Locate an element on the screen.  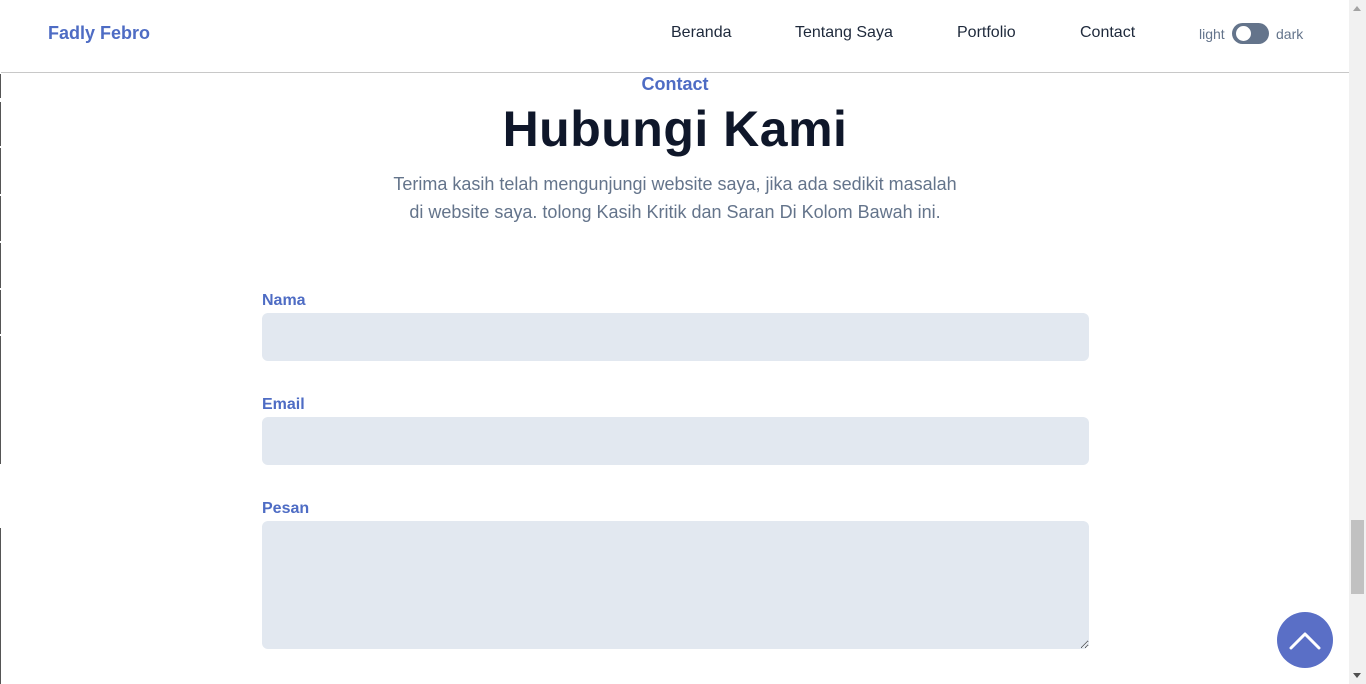
name-field is located at coordinates (675, 337).